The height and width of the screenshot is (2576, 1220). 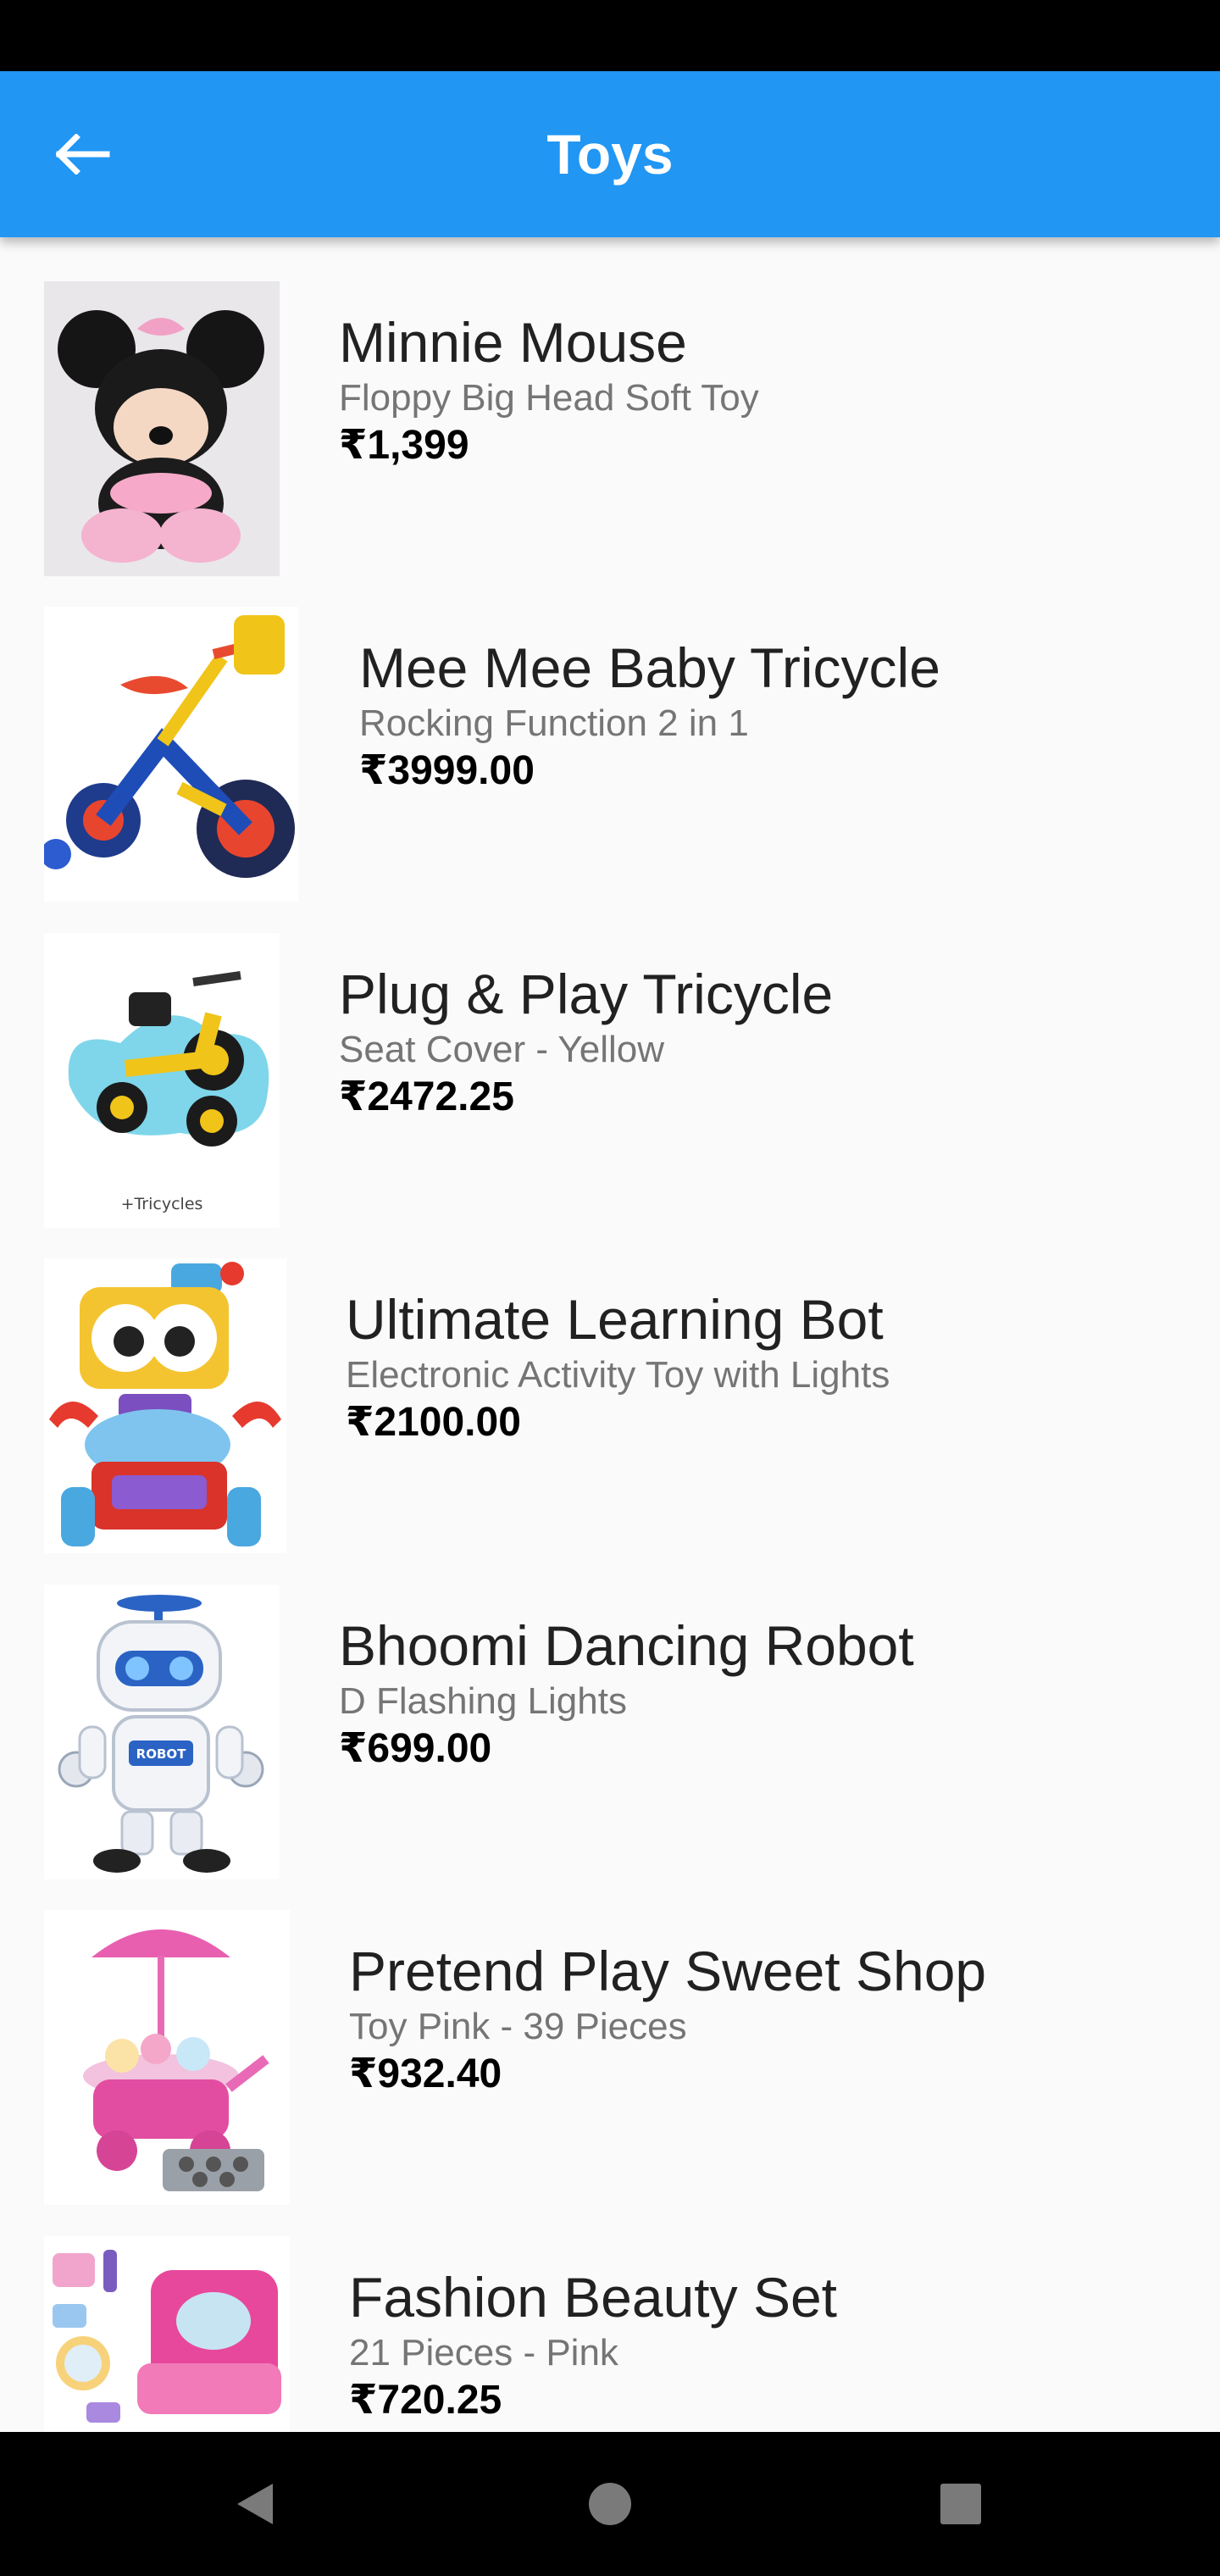 I want to click on product-name: Ultimate Learning Bot, so click(x=615, y=1319).